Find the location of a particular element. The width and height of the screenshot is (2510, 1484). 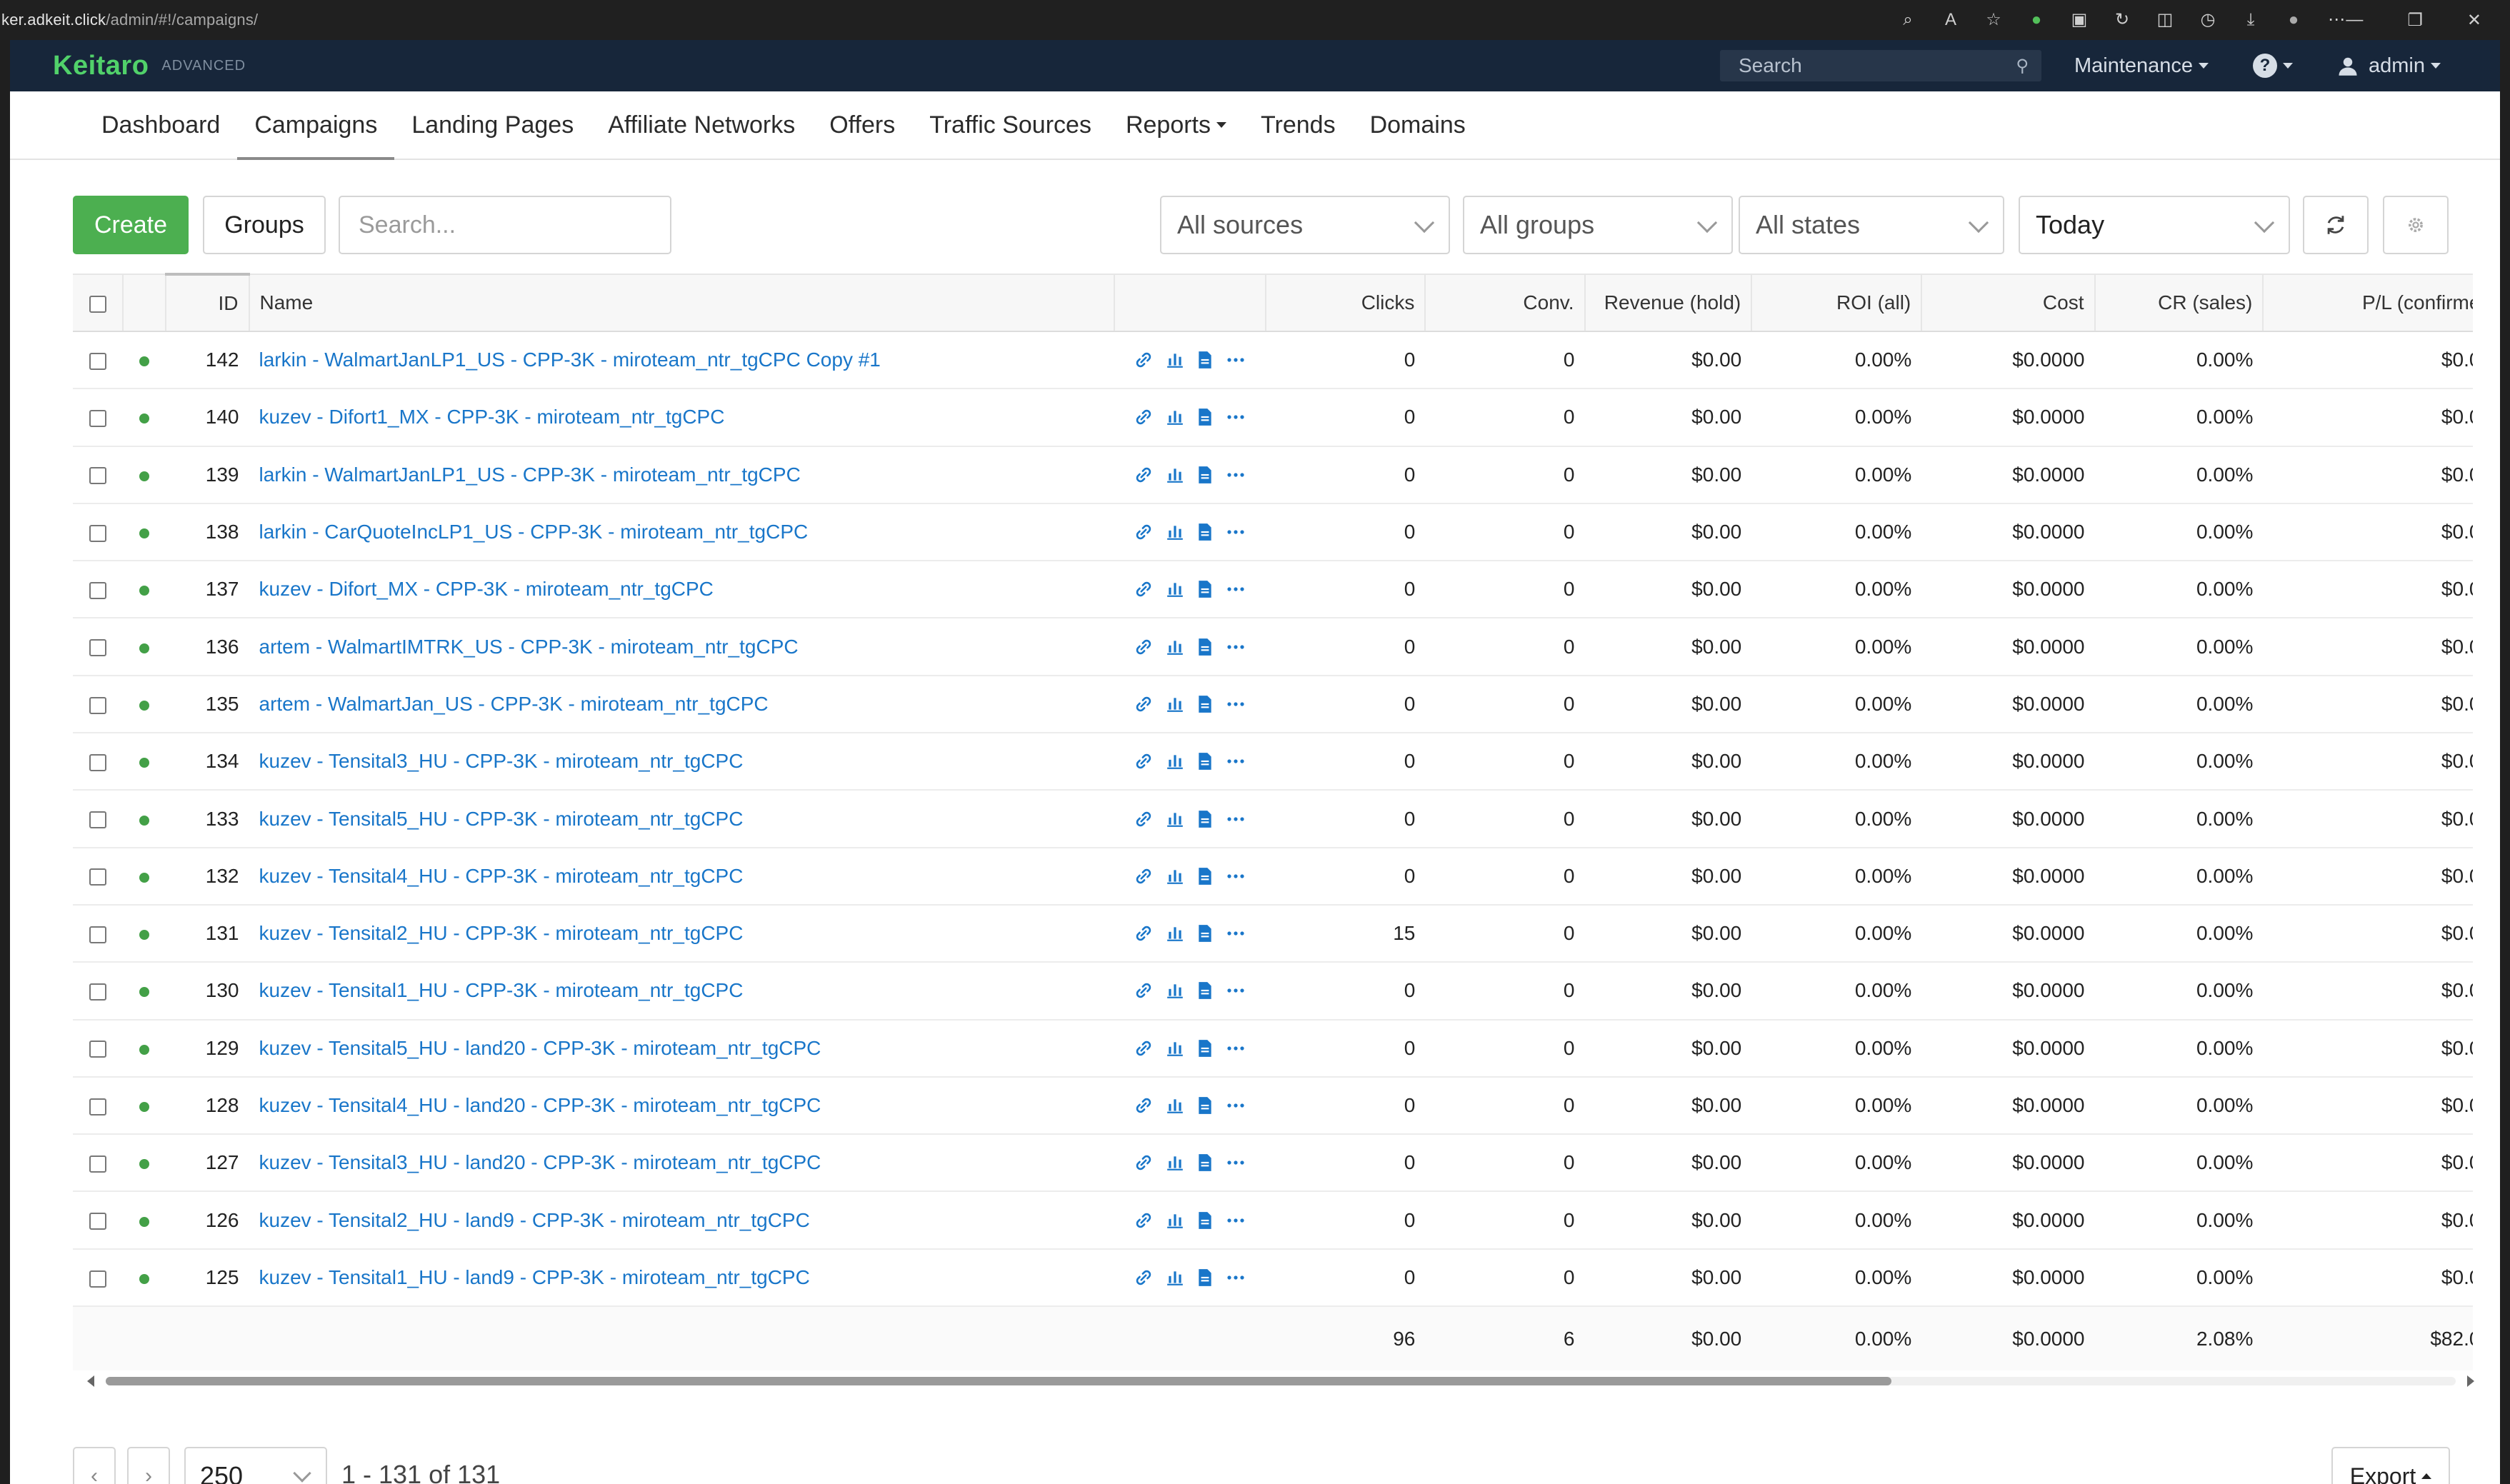

column-settings-button is located at coordinates (2416, 225).